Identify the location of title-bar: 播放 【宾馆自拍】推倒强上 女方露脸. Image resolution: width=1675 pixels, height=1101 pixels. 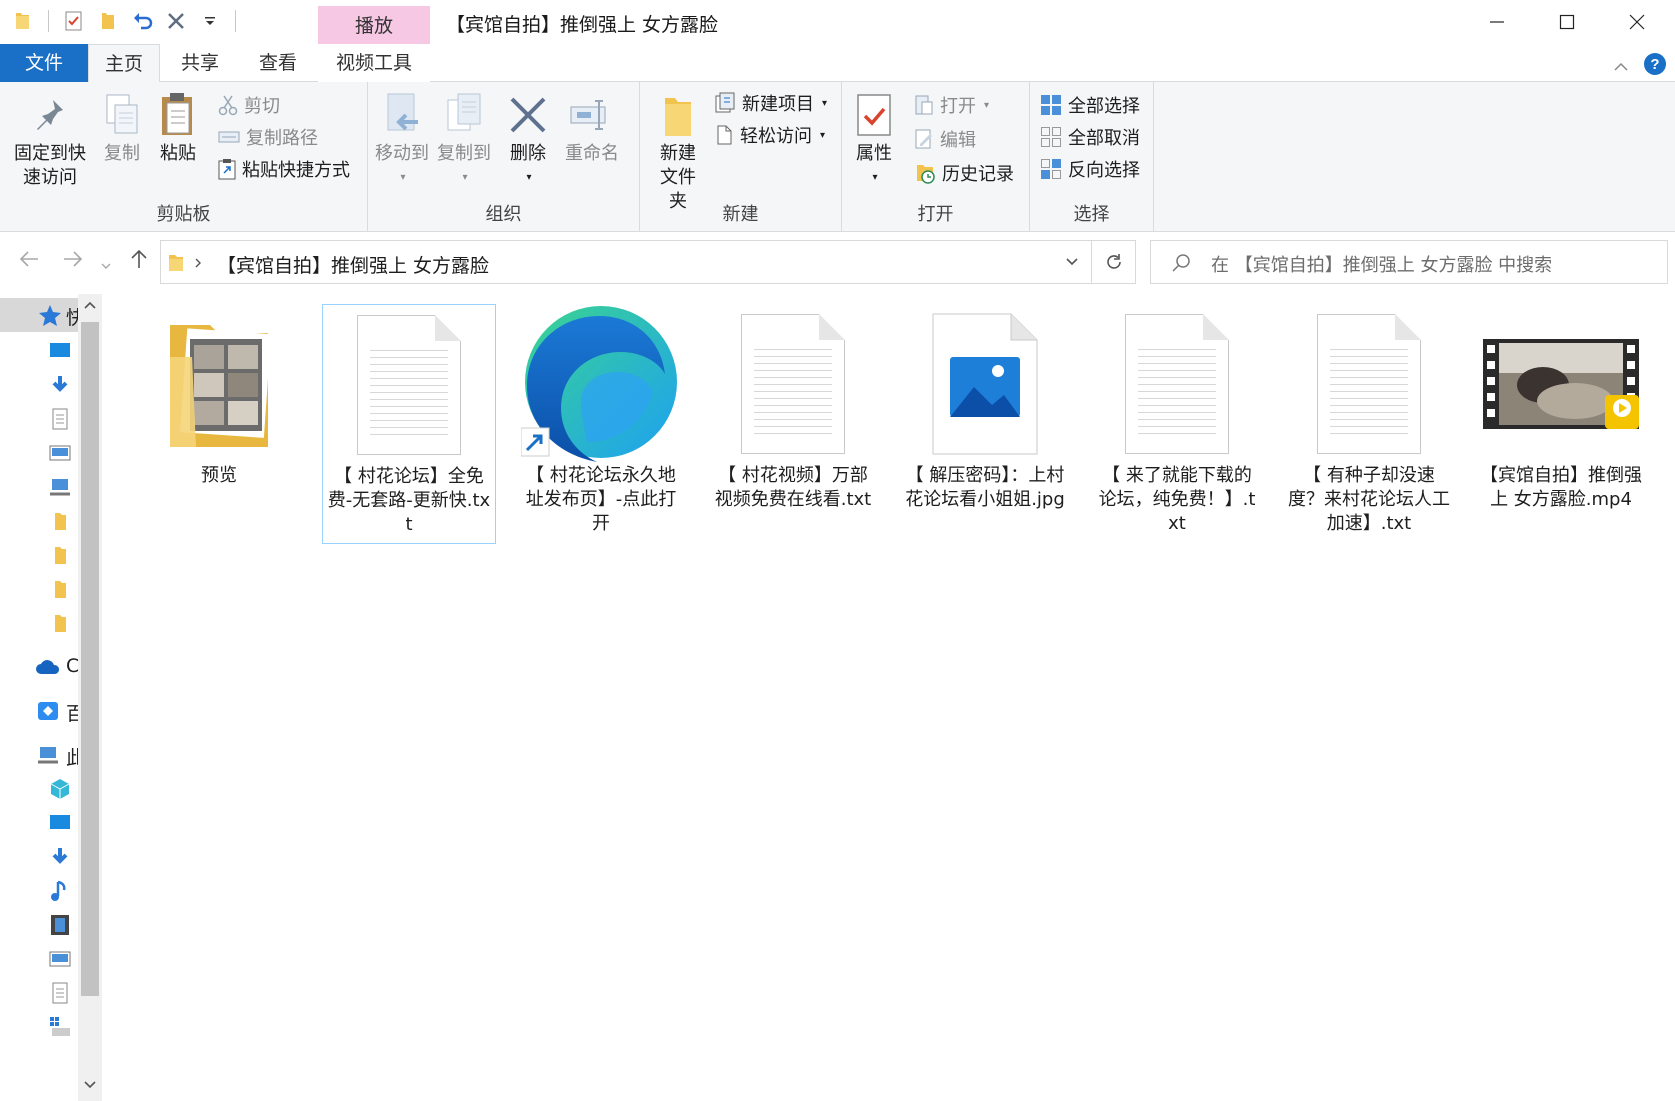
(837, 22).